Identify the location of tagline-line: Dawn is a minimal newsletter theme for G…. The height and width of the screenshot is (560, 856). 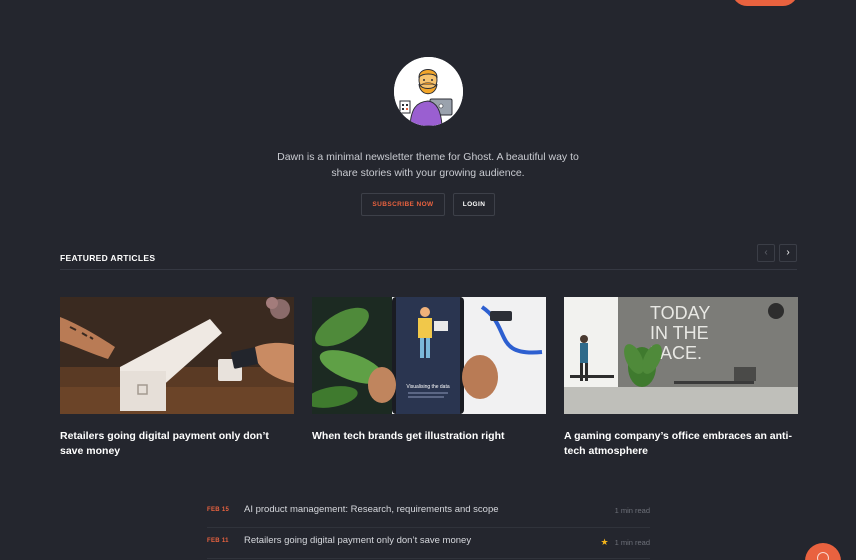
(428, 157).